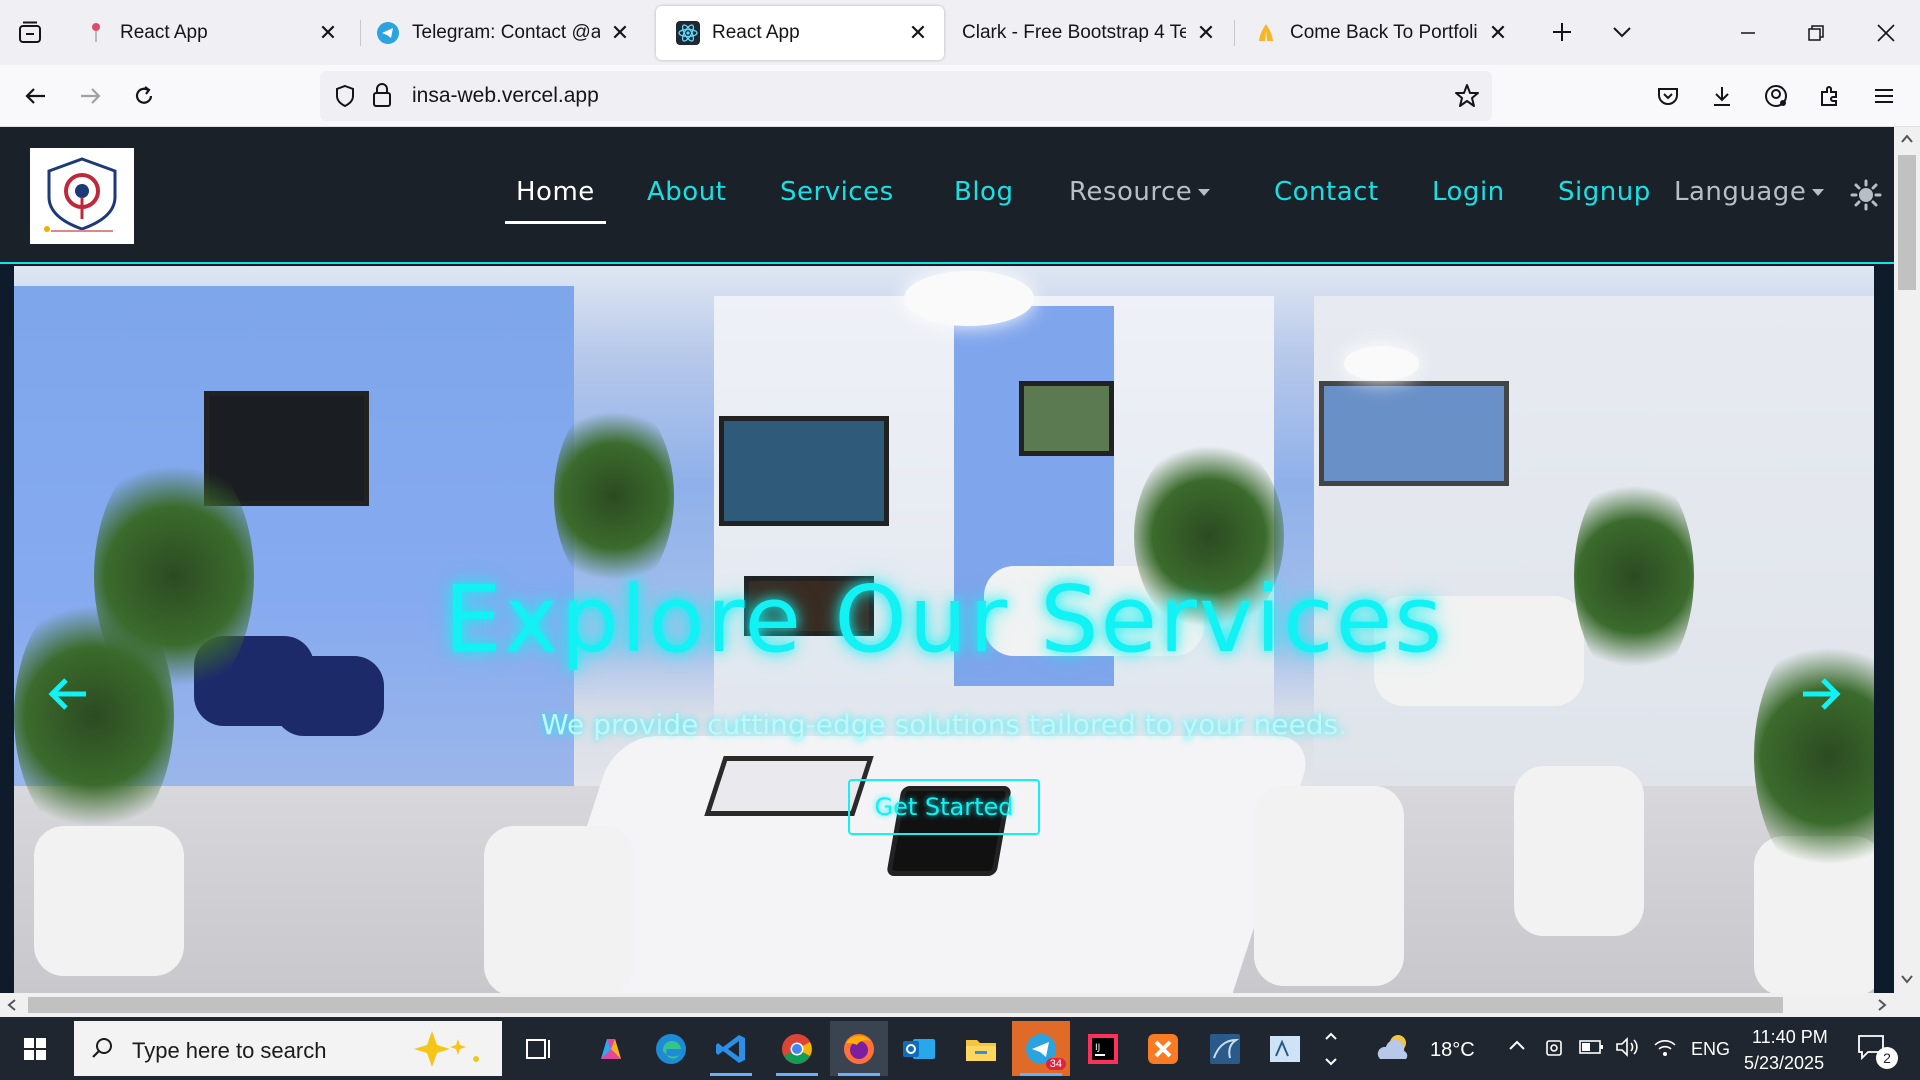 The image size is (1920, 1080). I want to click on clock: 11:40 PM 5/23/2025, so click(1786, 1049).